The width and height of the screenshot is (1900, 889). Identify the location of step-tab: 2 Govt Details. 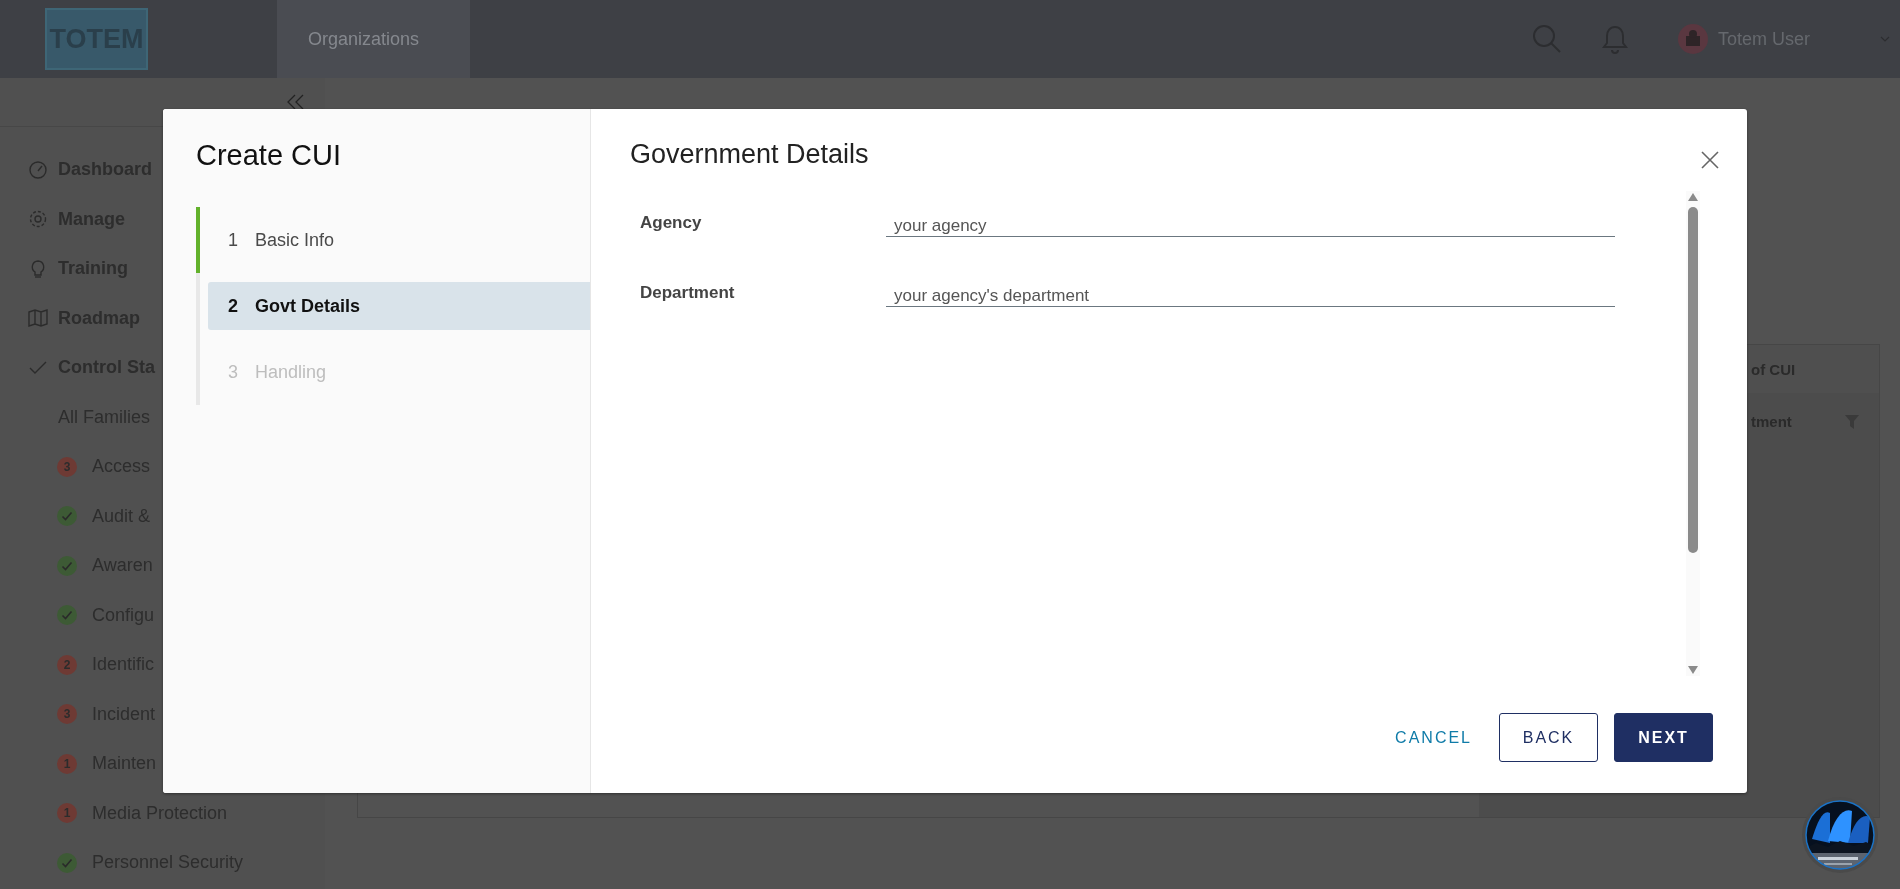
(399, 306).